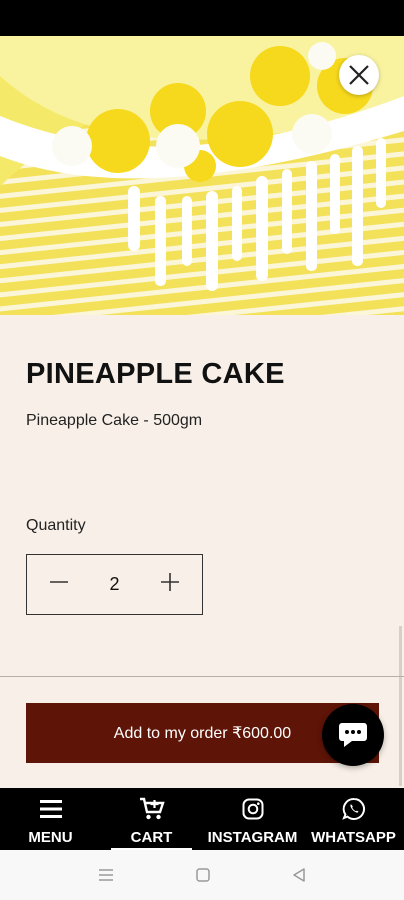  I want to click on whatsapp-icon, so click(353, 809).